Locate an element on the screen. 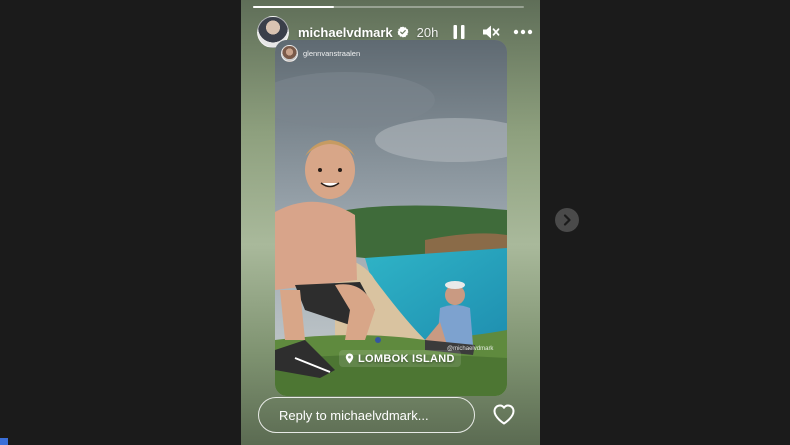 Image resolution: width=790 pixels, height=445 pixels. more-options-button is located at coordinates (523, 32).